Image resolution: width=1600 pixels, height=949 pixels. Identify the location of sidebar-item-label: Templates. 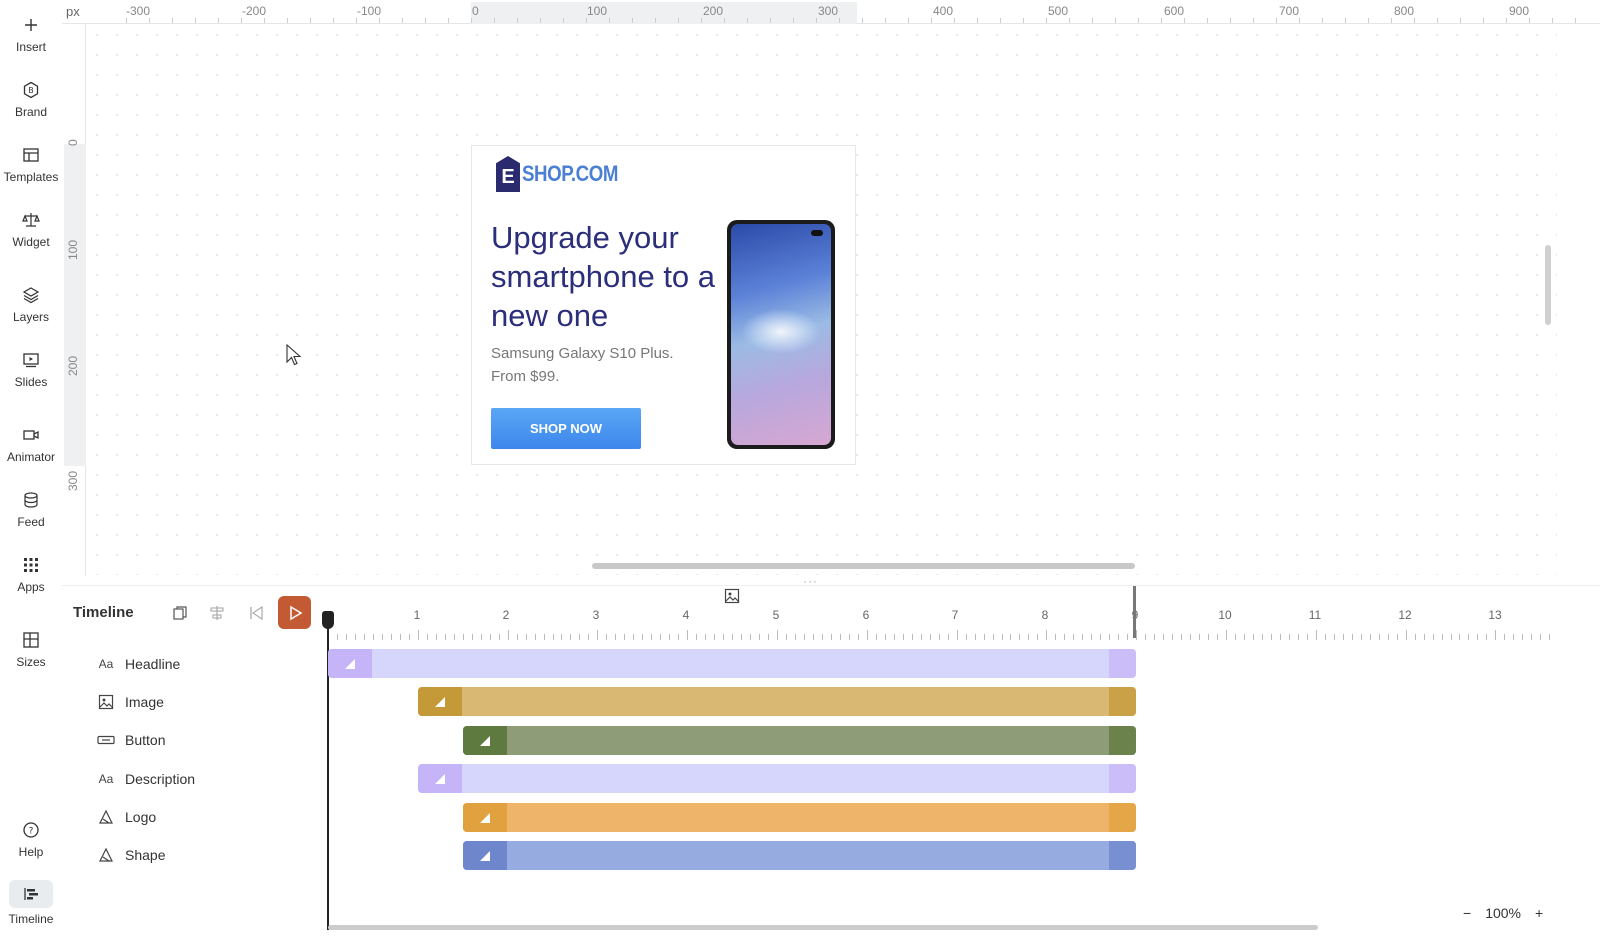
(31, 177).